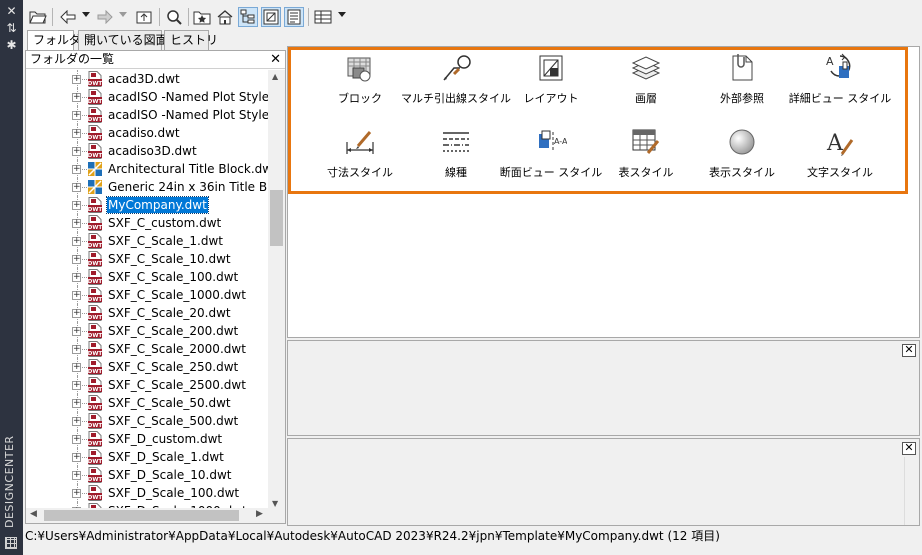 This screenshot has height=555, width=922. Describe the element at coordinates (909, 350) in the screenshot. I see `close-preview-icon: ✕` at that location.